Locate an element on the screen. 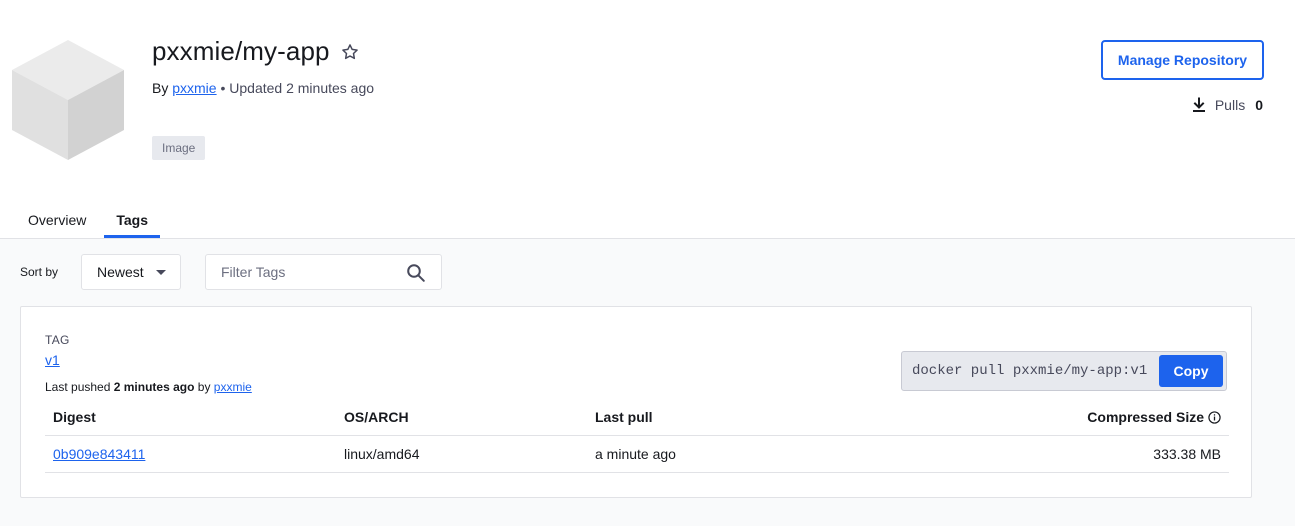 Image resolution: width=1295 pixels, height=526 pixels. repo-tabs: Overview Tags is located at coordinates (88, 221).